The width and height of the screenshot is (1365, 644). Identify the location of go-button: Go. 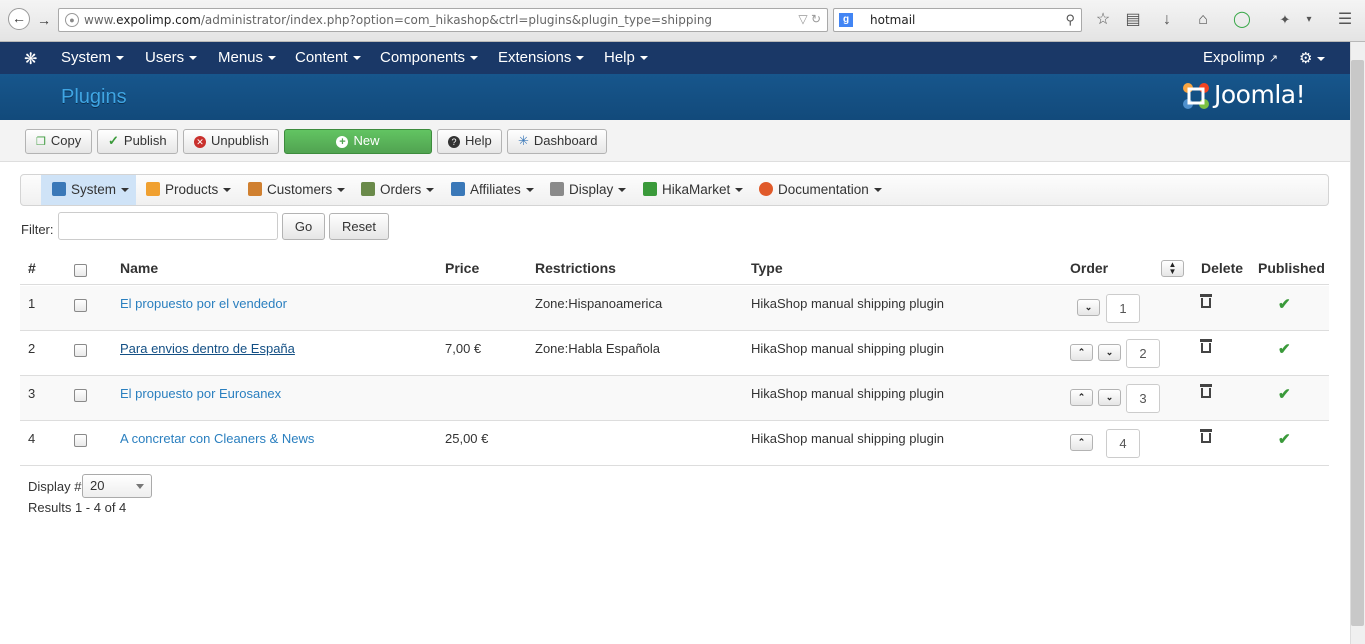
(303, 226).